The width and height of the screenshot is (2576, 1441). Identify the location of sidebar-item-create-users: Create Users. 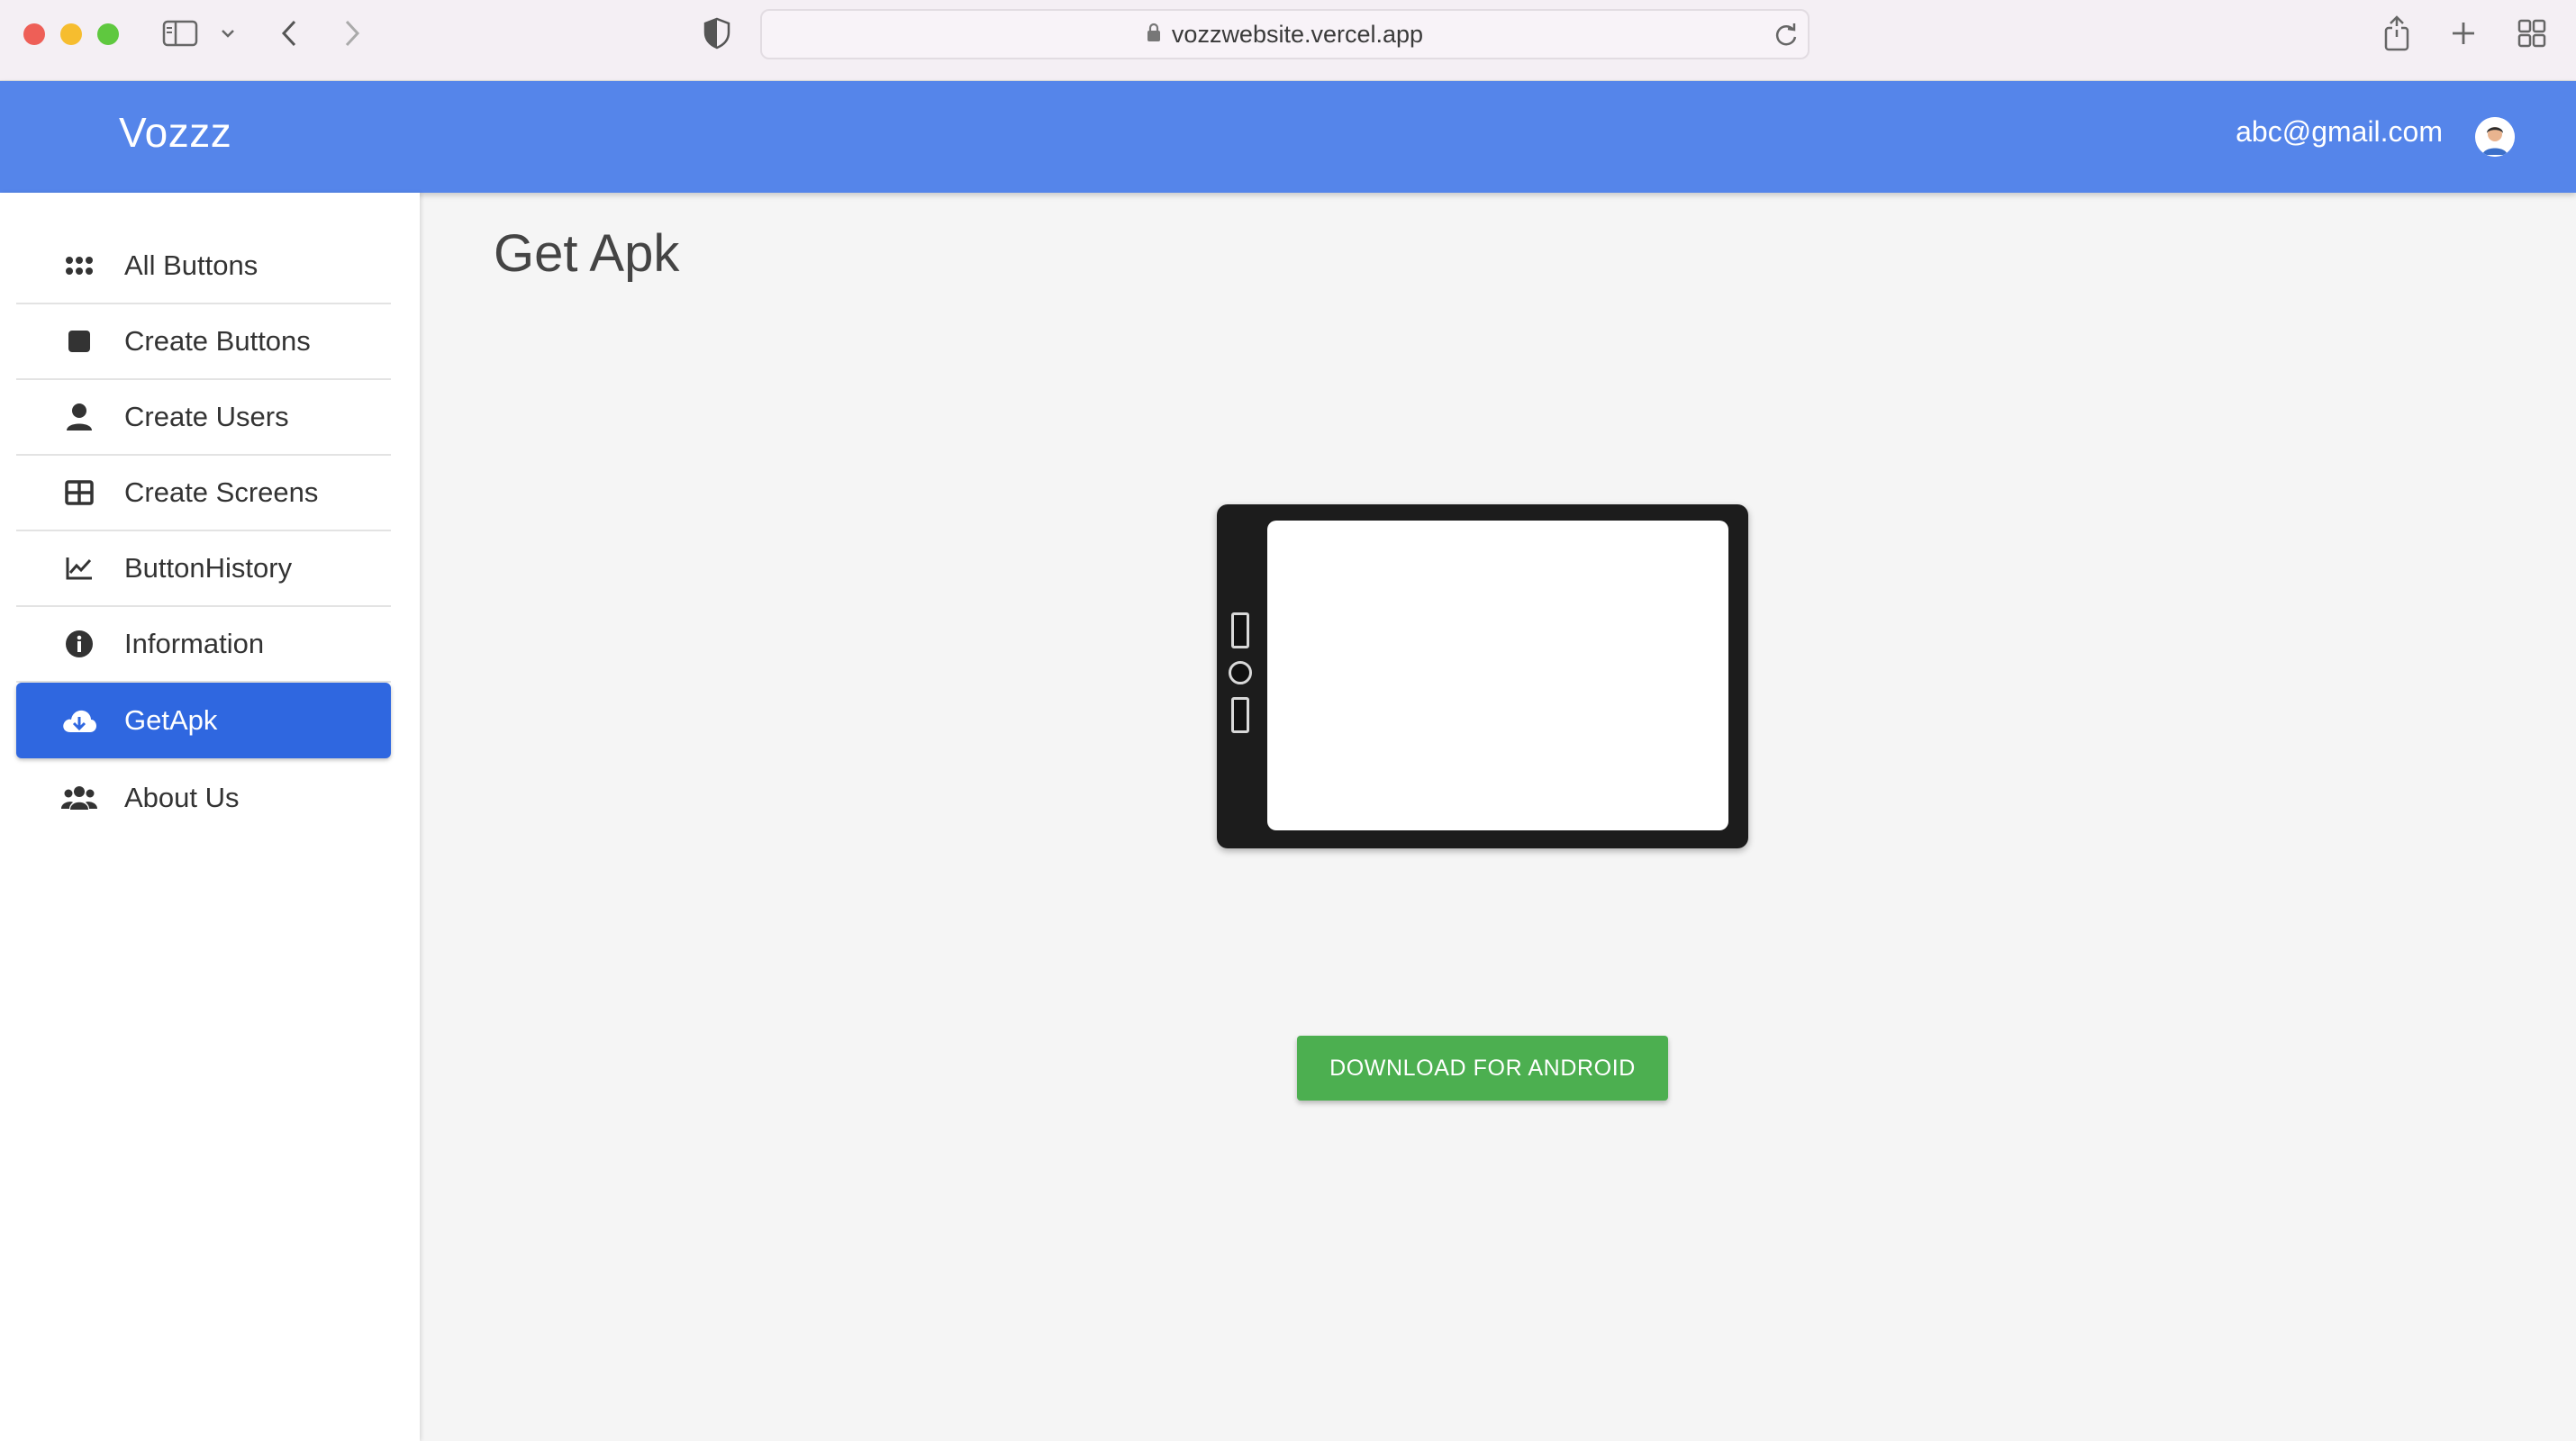
(203, 418).